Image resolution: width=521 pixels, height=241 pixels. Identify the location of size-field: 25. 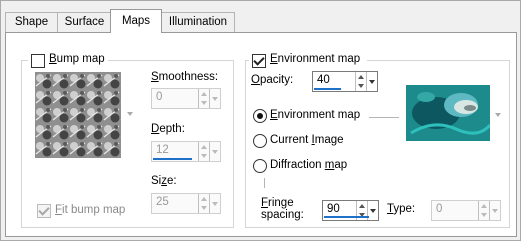
(186, 203).